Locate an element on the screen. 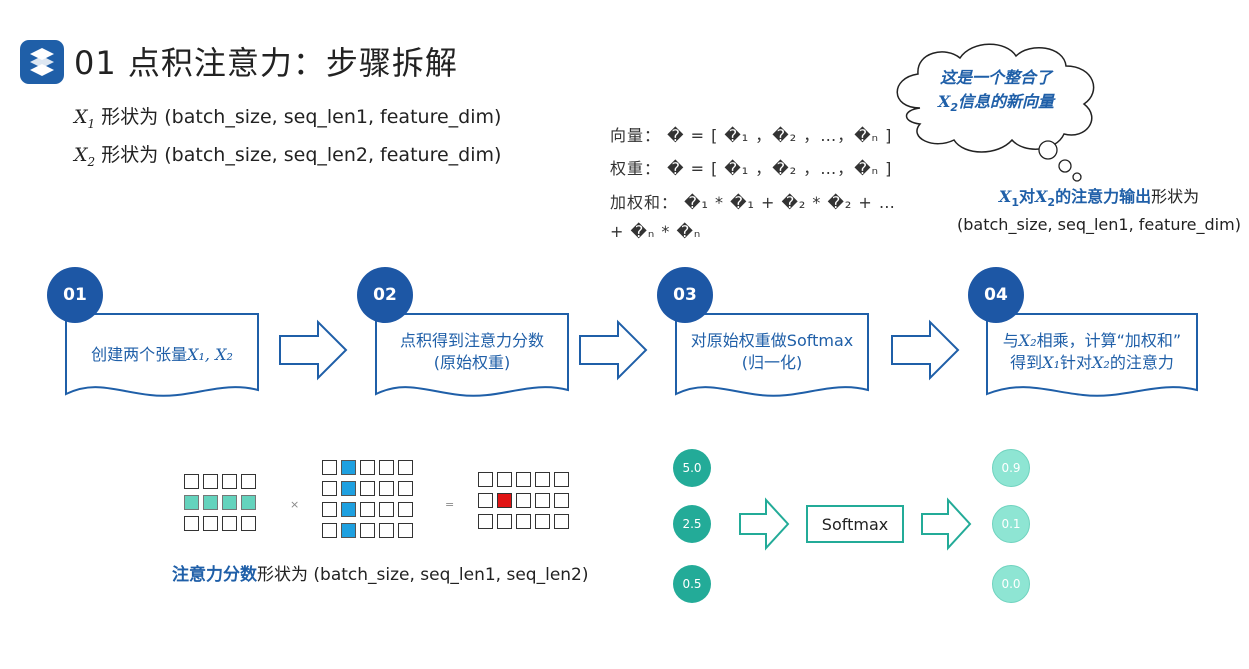  output-value-2: 0.1 is located at coordinates (1011, 524).